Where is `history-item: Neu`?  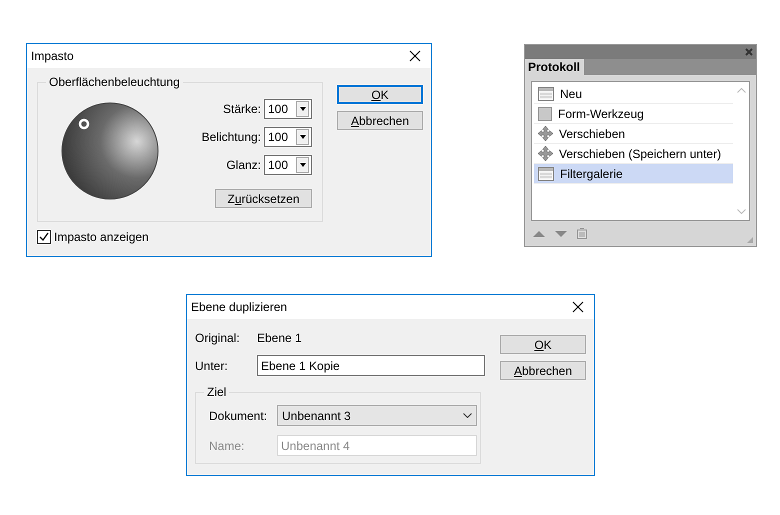
history-item: Neu is located at coordinates (633, 94).